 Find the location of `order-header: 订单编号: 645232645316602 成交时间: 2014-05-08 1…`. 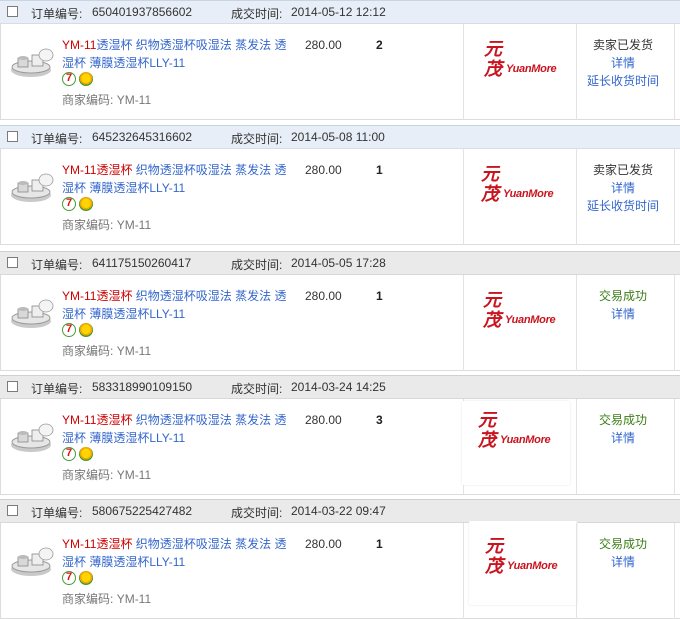

order-header: 订单编号: 645232645316602 成交时间: 2014-05-08 1… is located at coordinates (340, 137).